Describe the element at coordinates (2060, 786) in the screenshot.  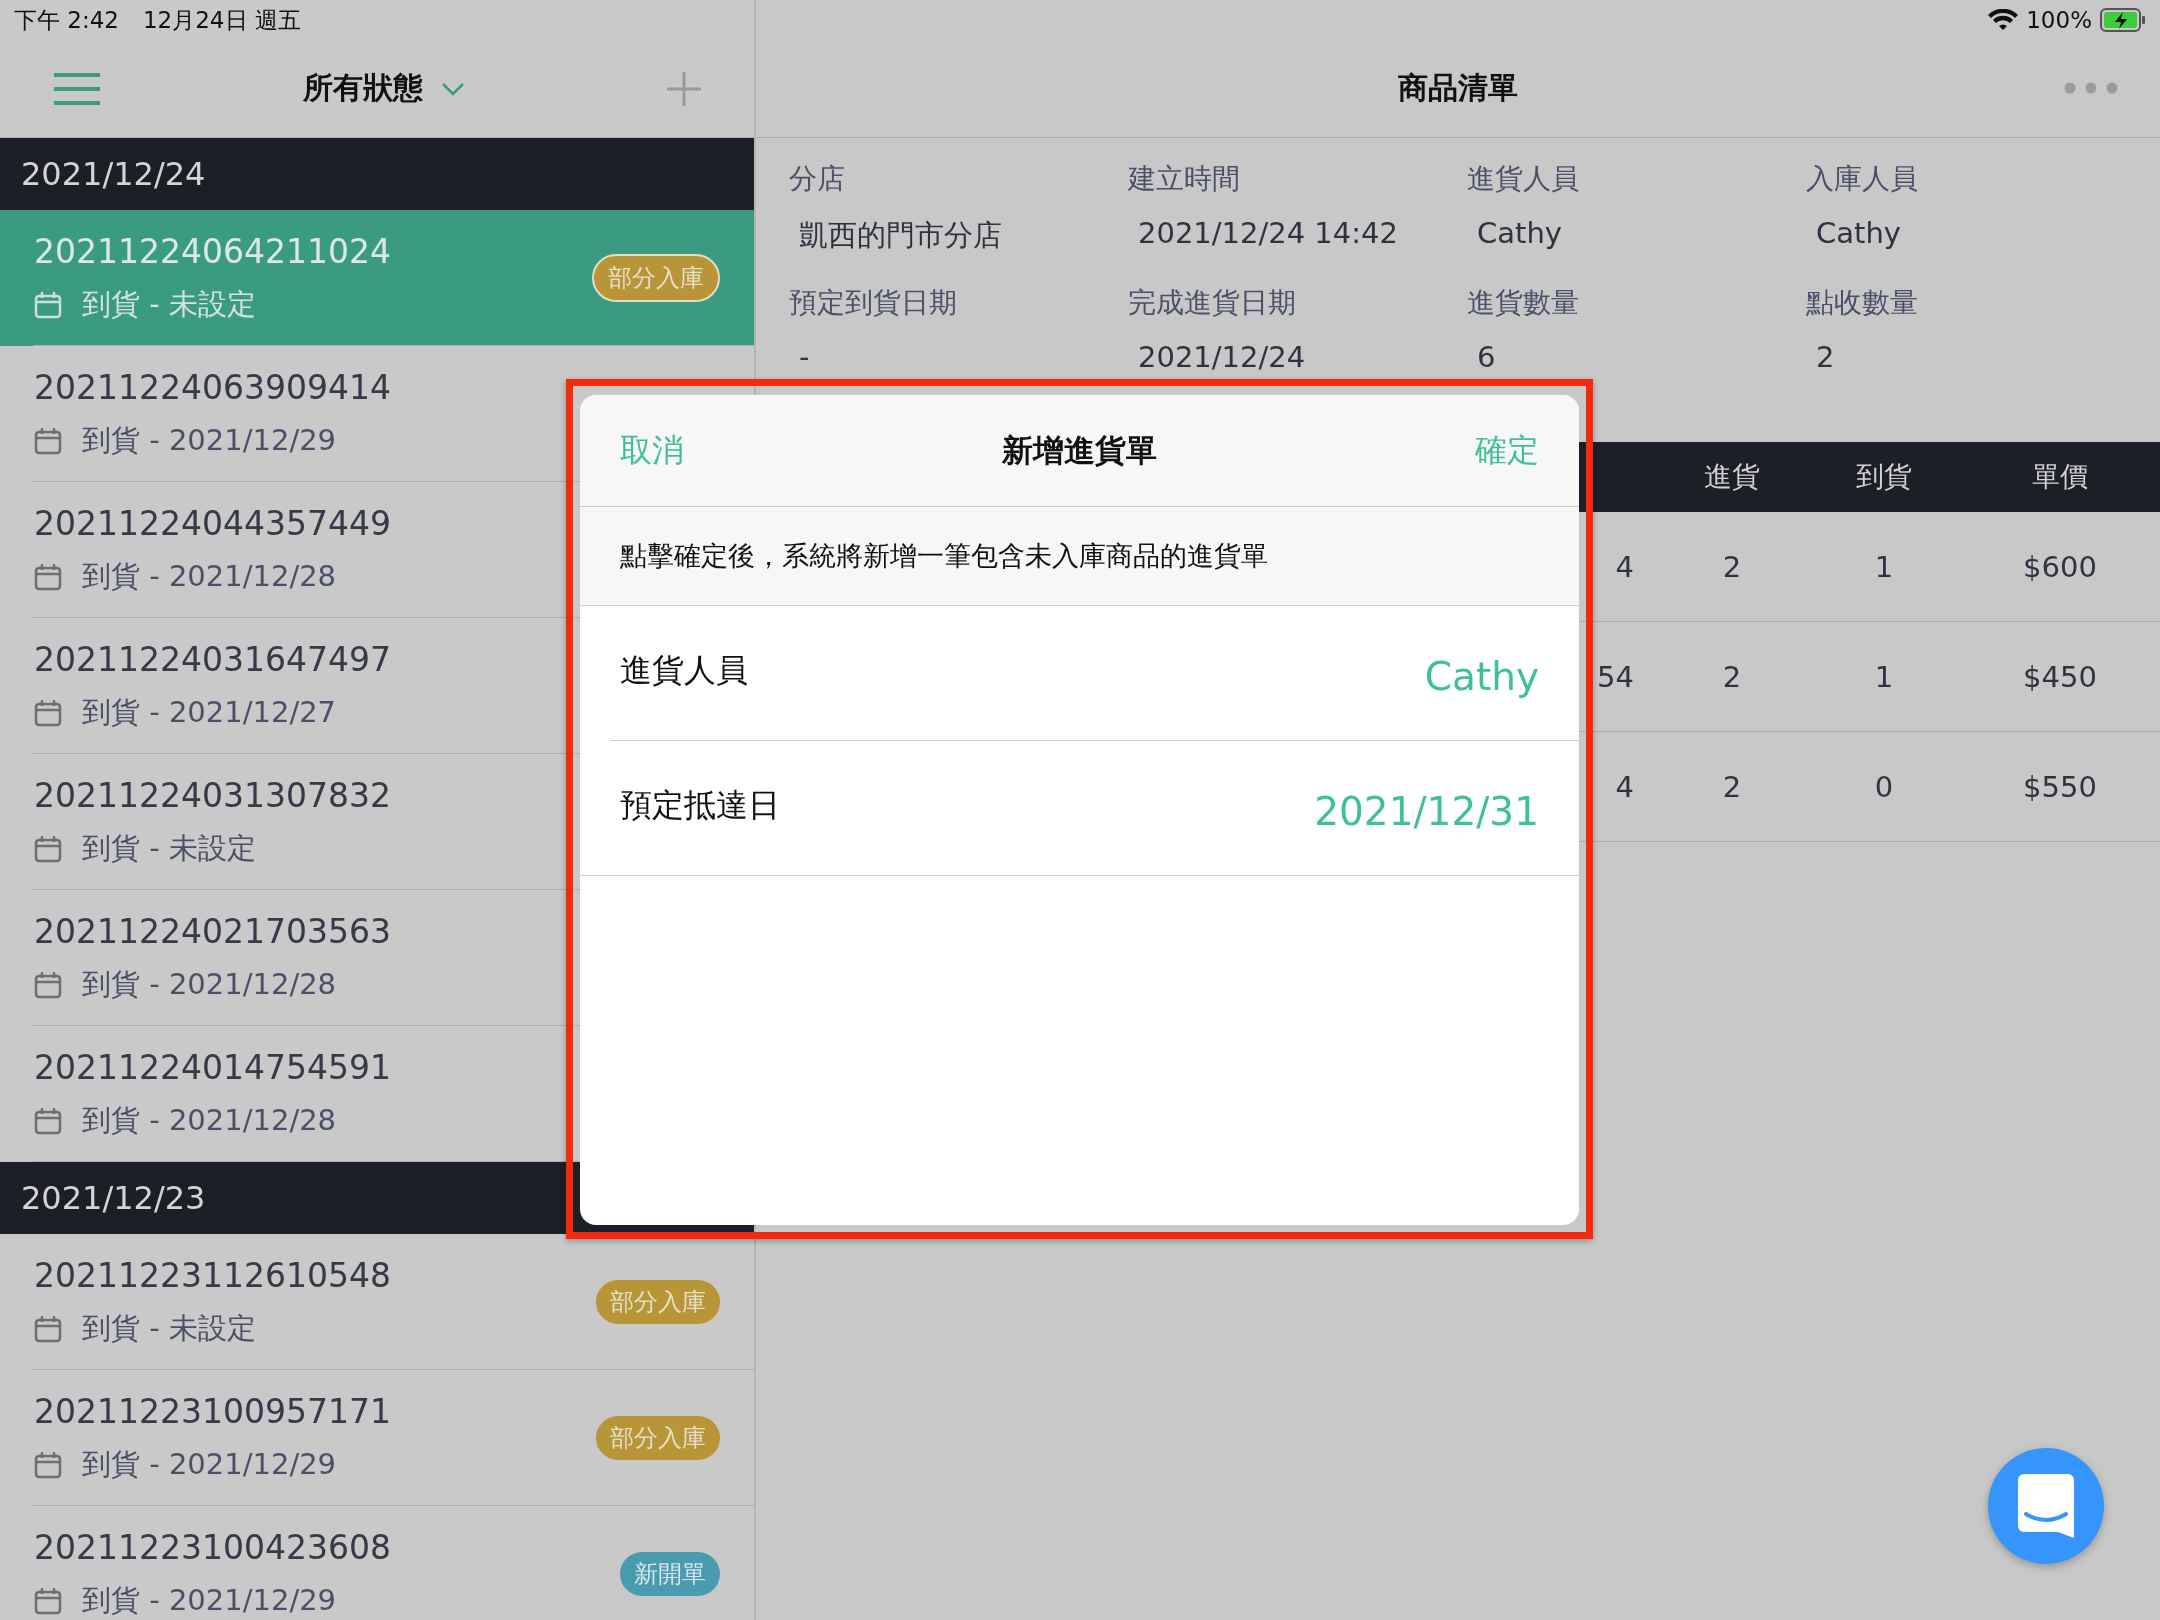
I see `table-cell: $550` at that location.